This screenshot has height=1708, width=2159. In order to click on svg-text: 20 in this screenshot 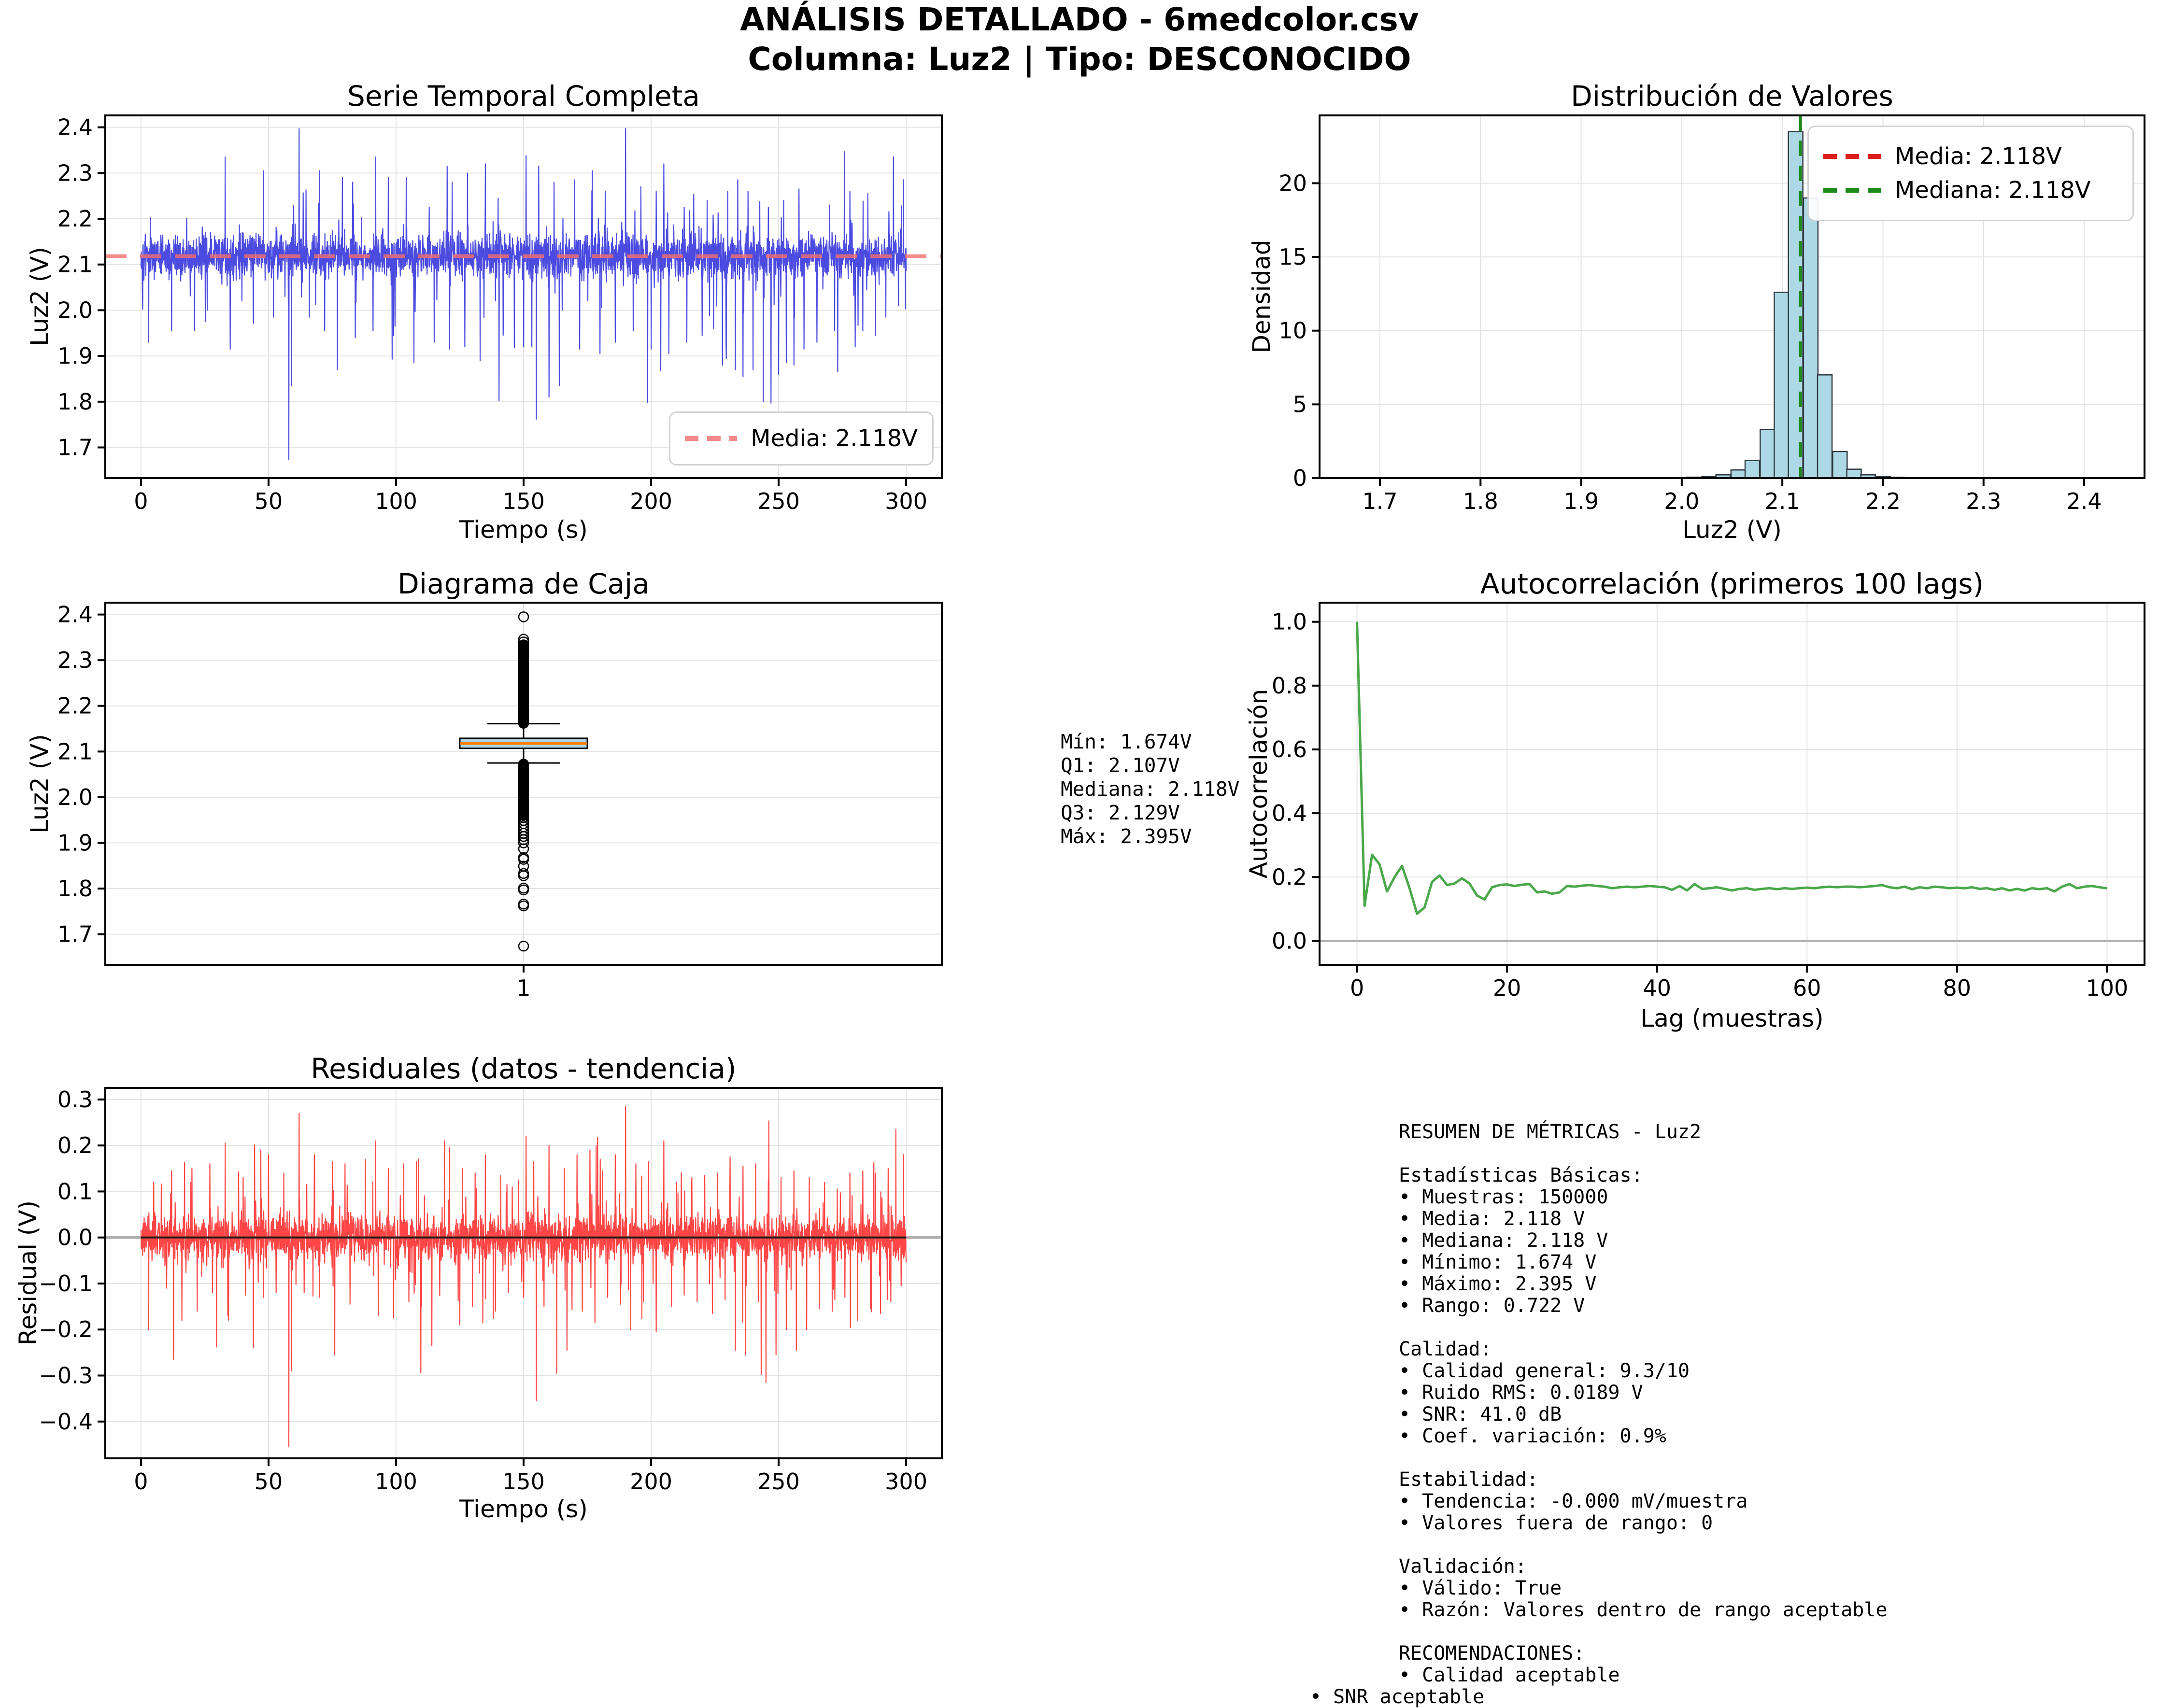, I will do `click(1292, 183)`.